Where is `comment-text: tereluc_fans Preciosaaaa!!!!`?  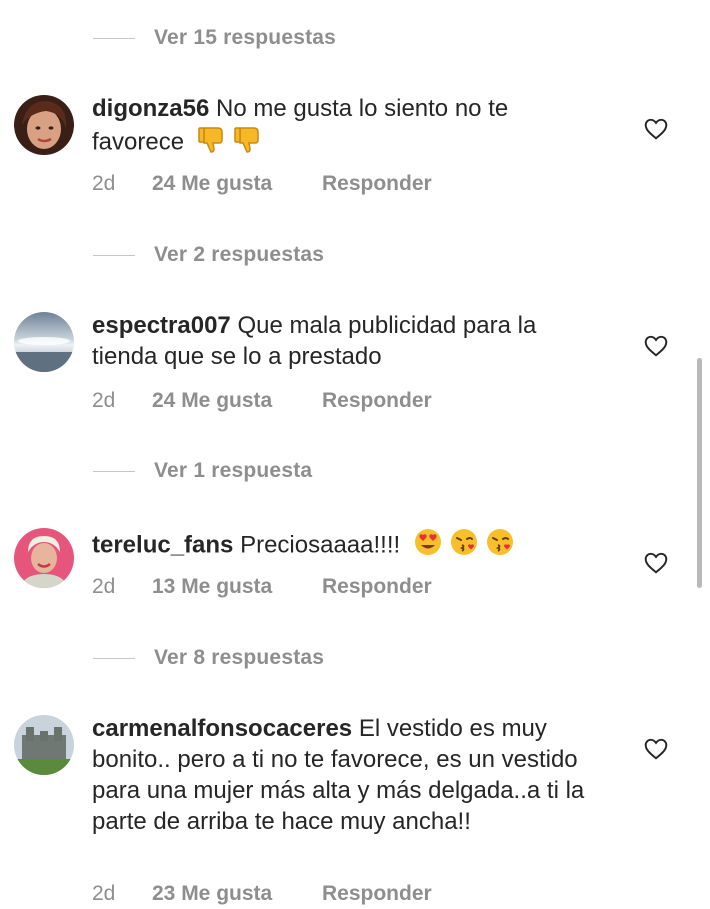
comment-text: tereluc_fans Preciosaaaa!!!! is located at coordinates (347, 546).